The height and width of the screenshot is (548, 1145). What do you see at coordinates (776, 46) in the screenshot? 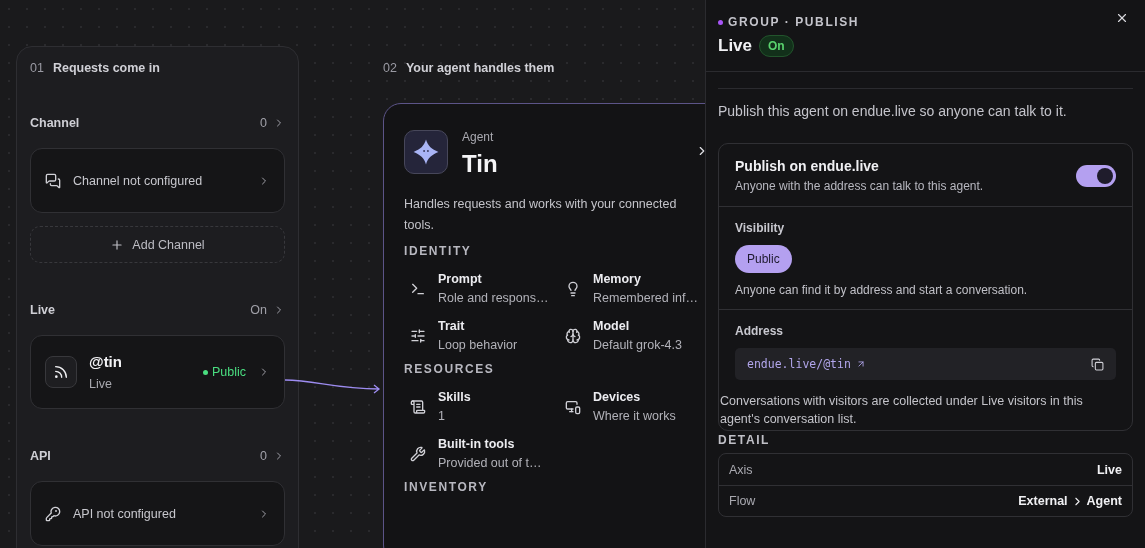
I see `status-badge: On` at bounding box center [776, 46].